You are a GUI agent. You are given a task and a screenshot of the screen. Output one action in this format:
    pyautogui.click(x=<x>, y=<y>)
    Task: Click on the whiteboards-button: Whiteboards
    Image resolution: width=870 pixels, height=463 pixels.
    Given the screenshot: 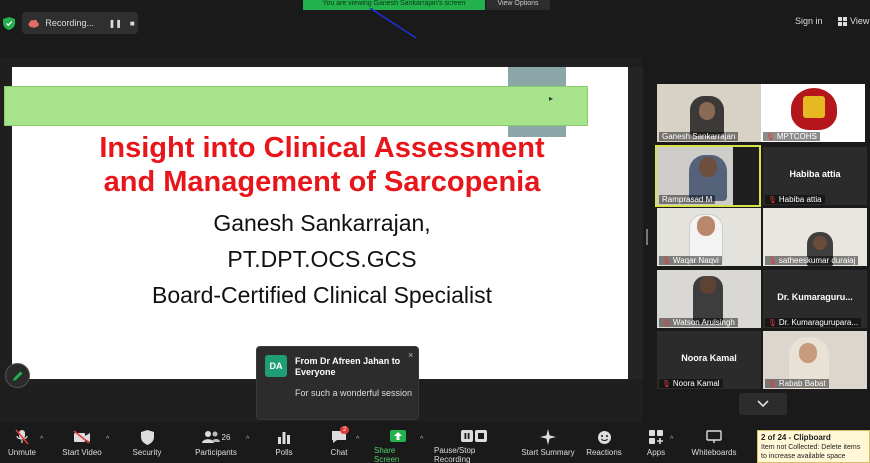 What is the action you would take?
    pyautogui.click(x=714, y=446)
    